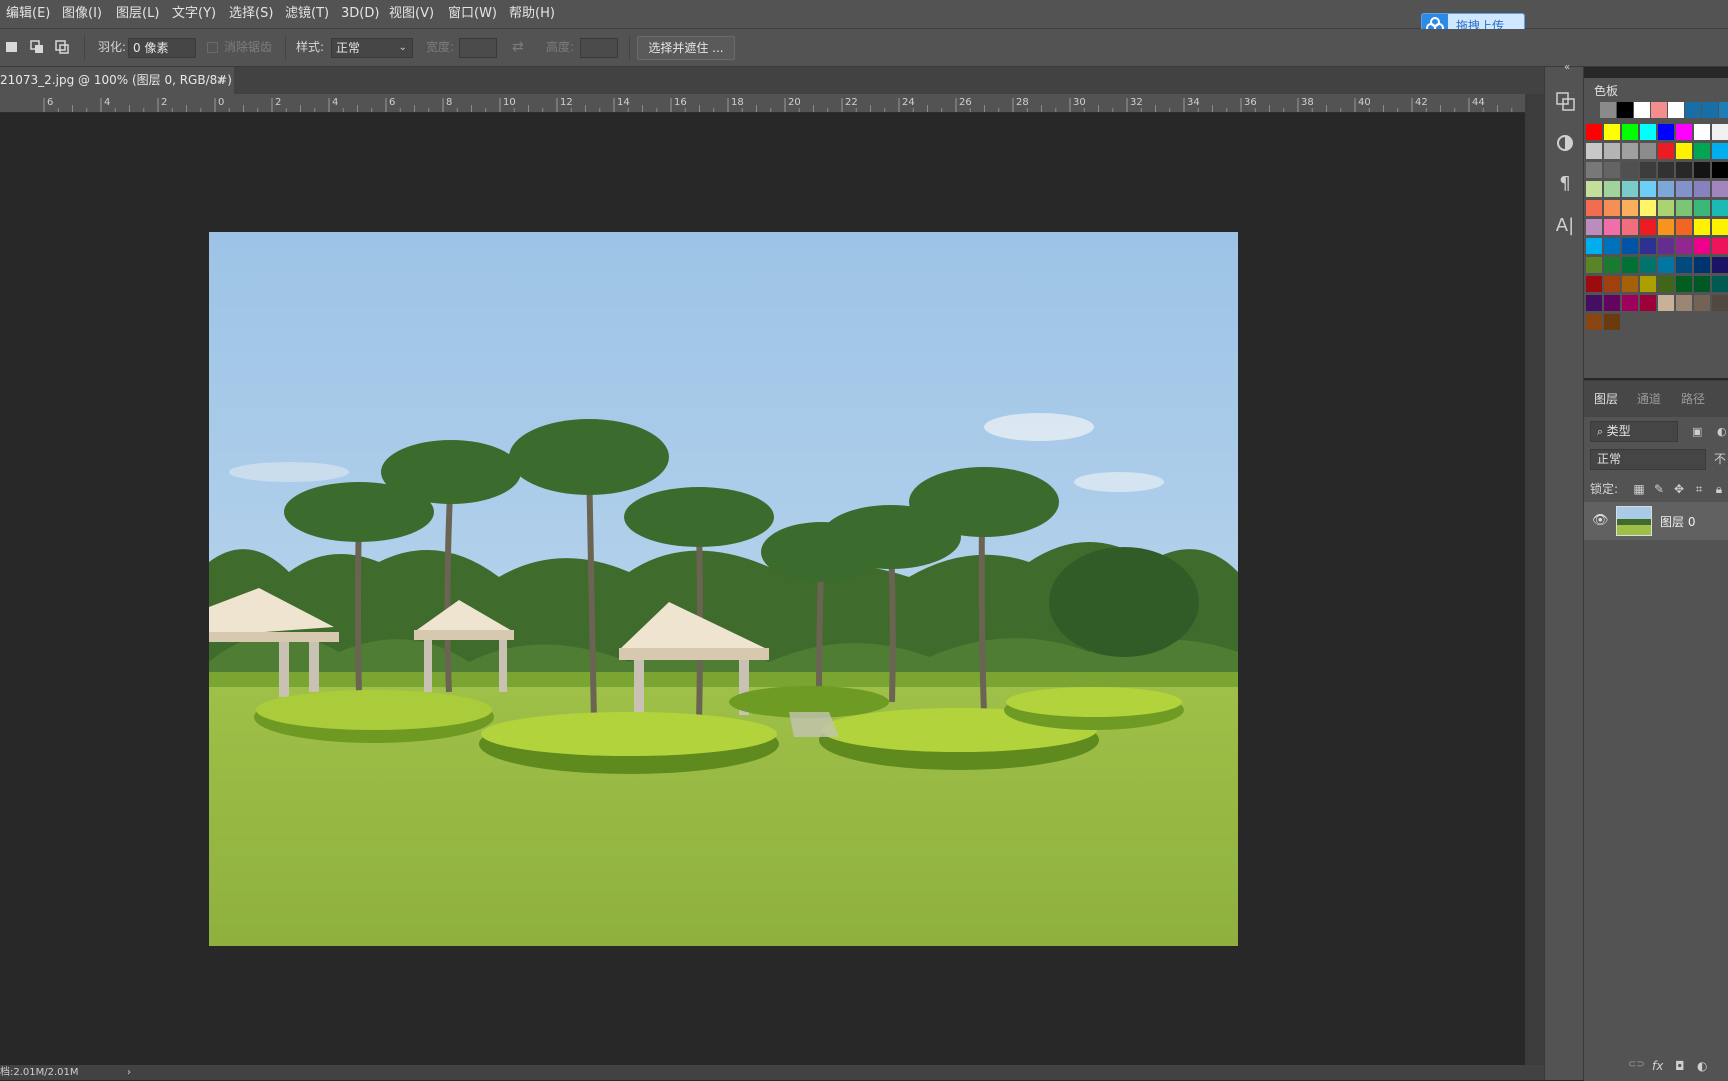  Describe the element at coordinates (1679, 489) in the screenshot. I see `lock-position-icon: ✥` at that location.